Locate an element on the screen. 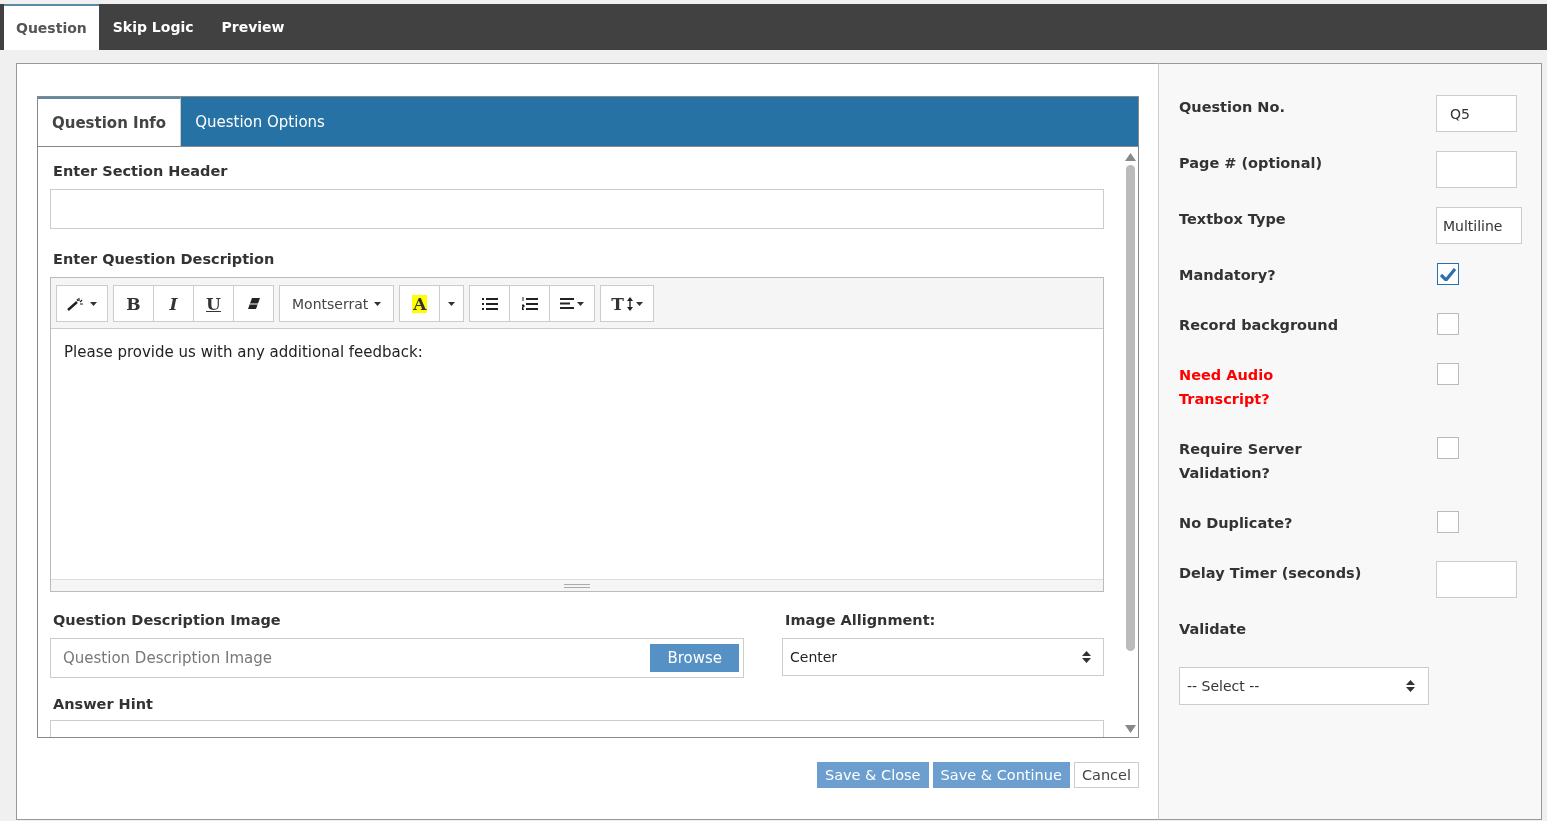  field-label: Question Description Image is located at coordinates (167, 620).